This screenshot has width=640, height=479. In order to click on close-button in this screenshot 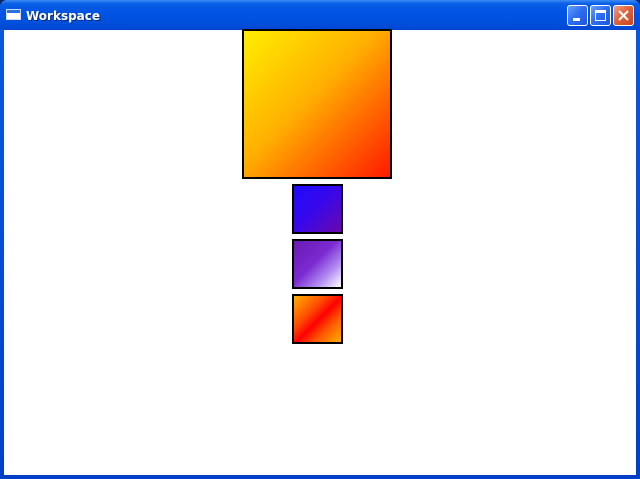, I will do `click(623, 15)`.